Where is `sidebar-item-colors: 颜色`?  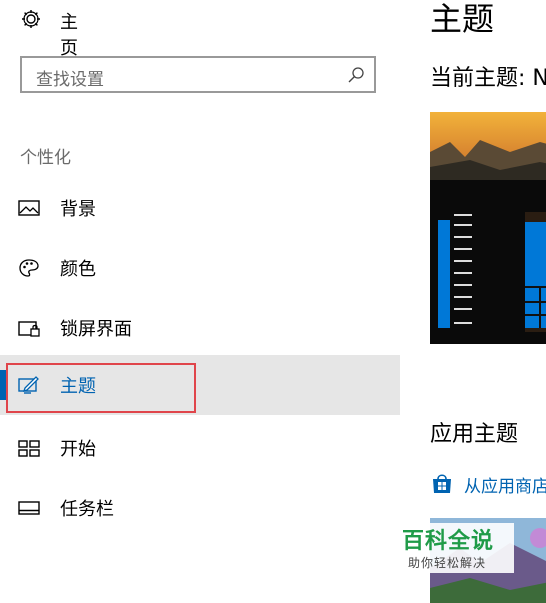 sidebar-item-colors: 颜色 is located at coordinates (200, 268).